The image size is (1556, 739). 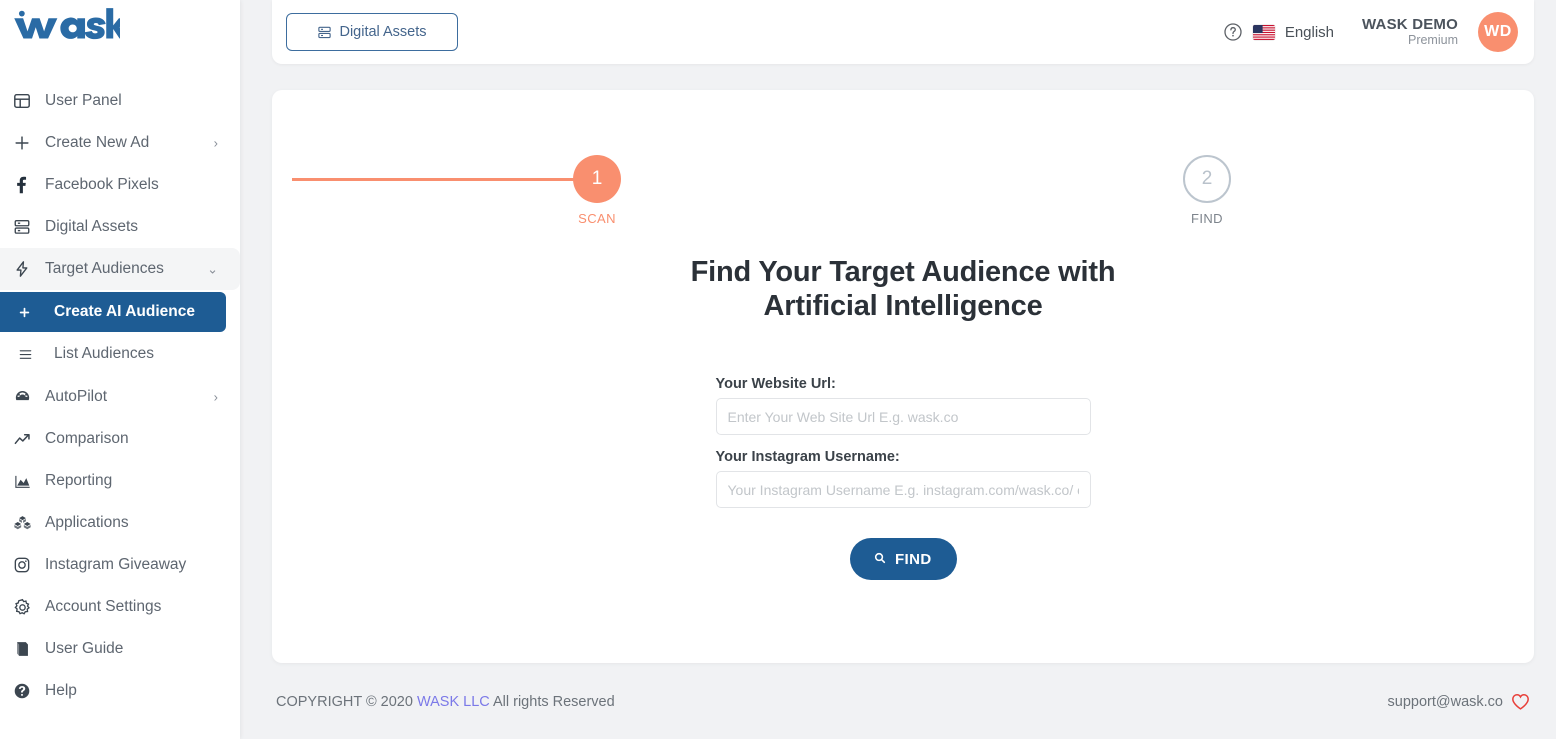 What do you see at coordinates (76, 396) in the screenshot?
I see `sidebar-item-label: AutoPilot` at bounding box center [76, 396].